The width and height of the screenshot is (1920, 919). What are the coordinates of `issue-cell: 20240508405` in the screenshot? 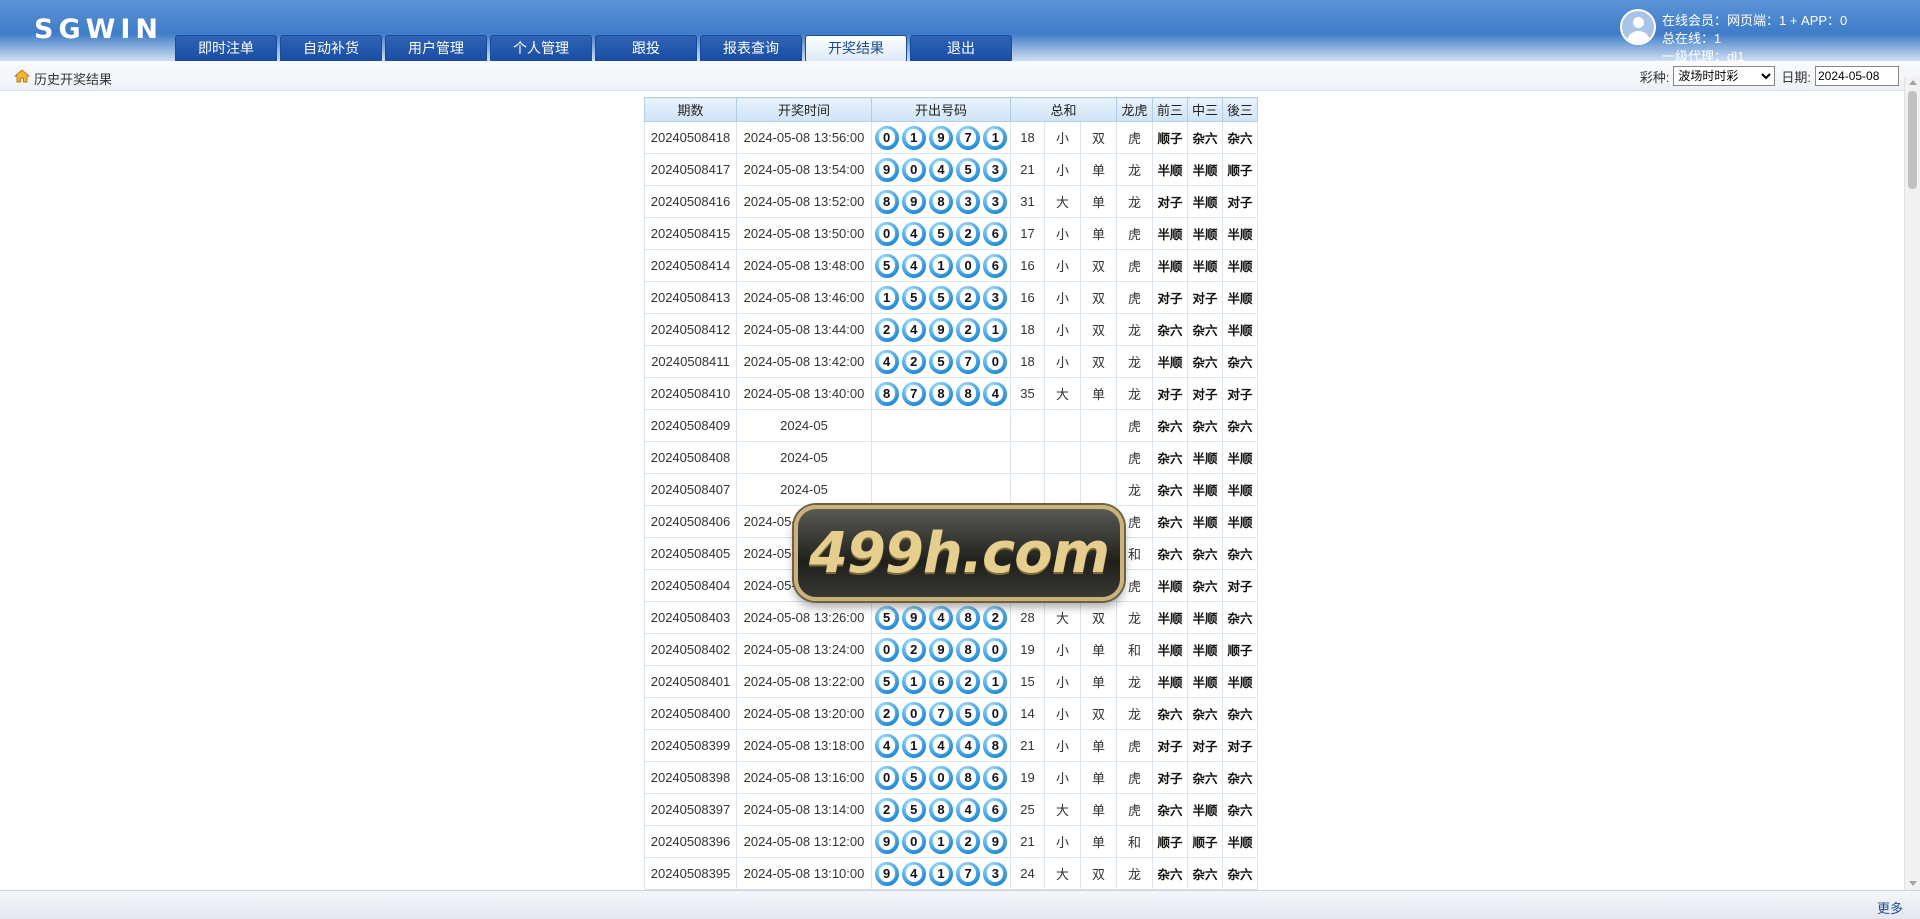 It's located at (690, 553).